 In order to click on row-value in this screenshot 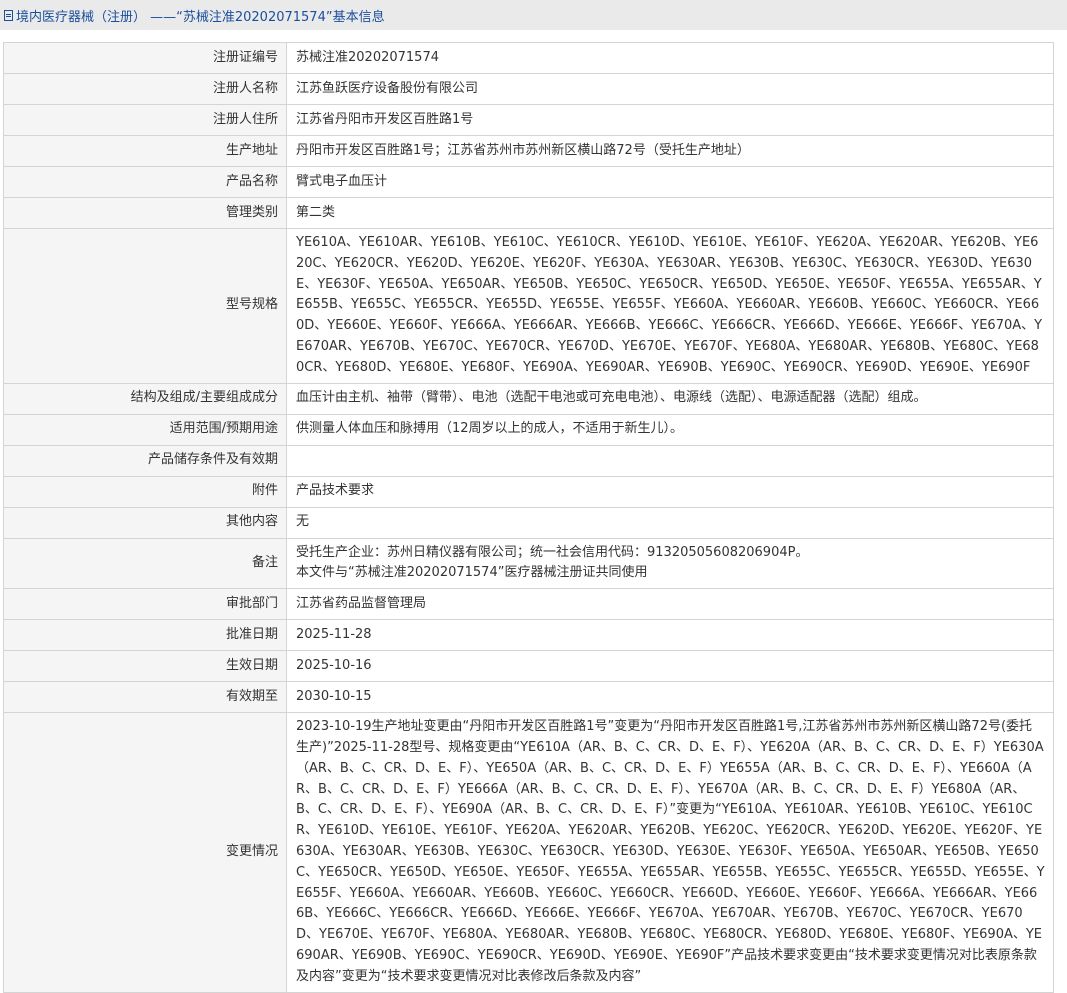, I will do `click(670, 460)`.